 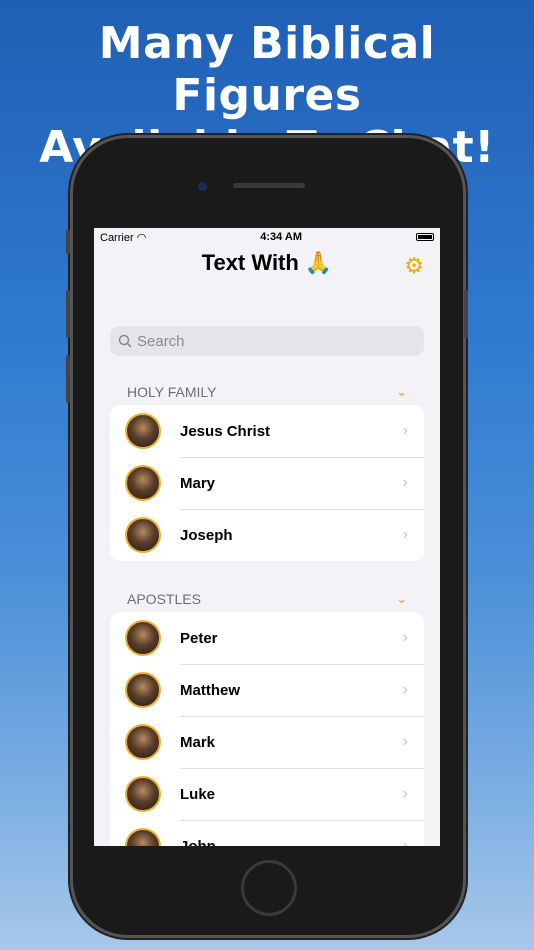 I want to click on list-item: Jesus Christ ›, so click(x=267, y=431).